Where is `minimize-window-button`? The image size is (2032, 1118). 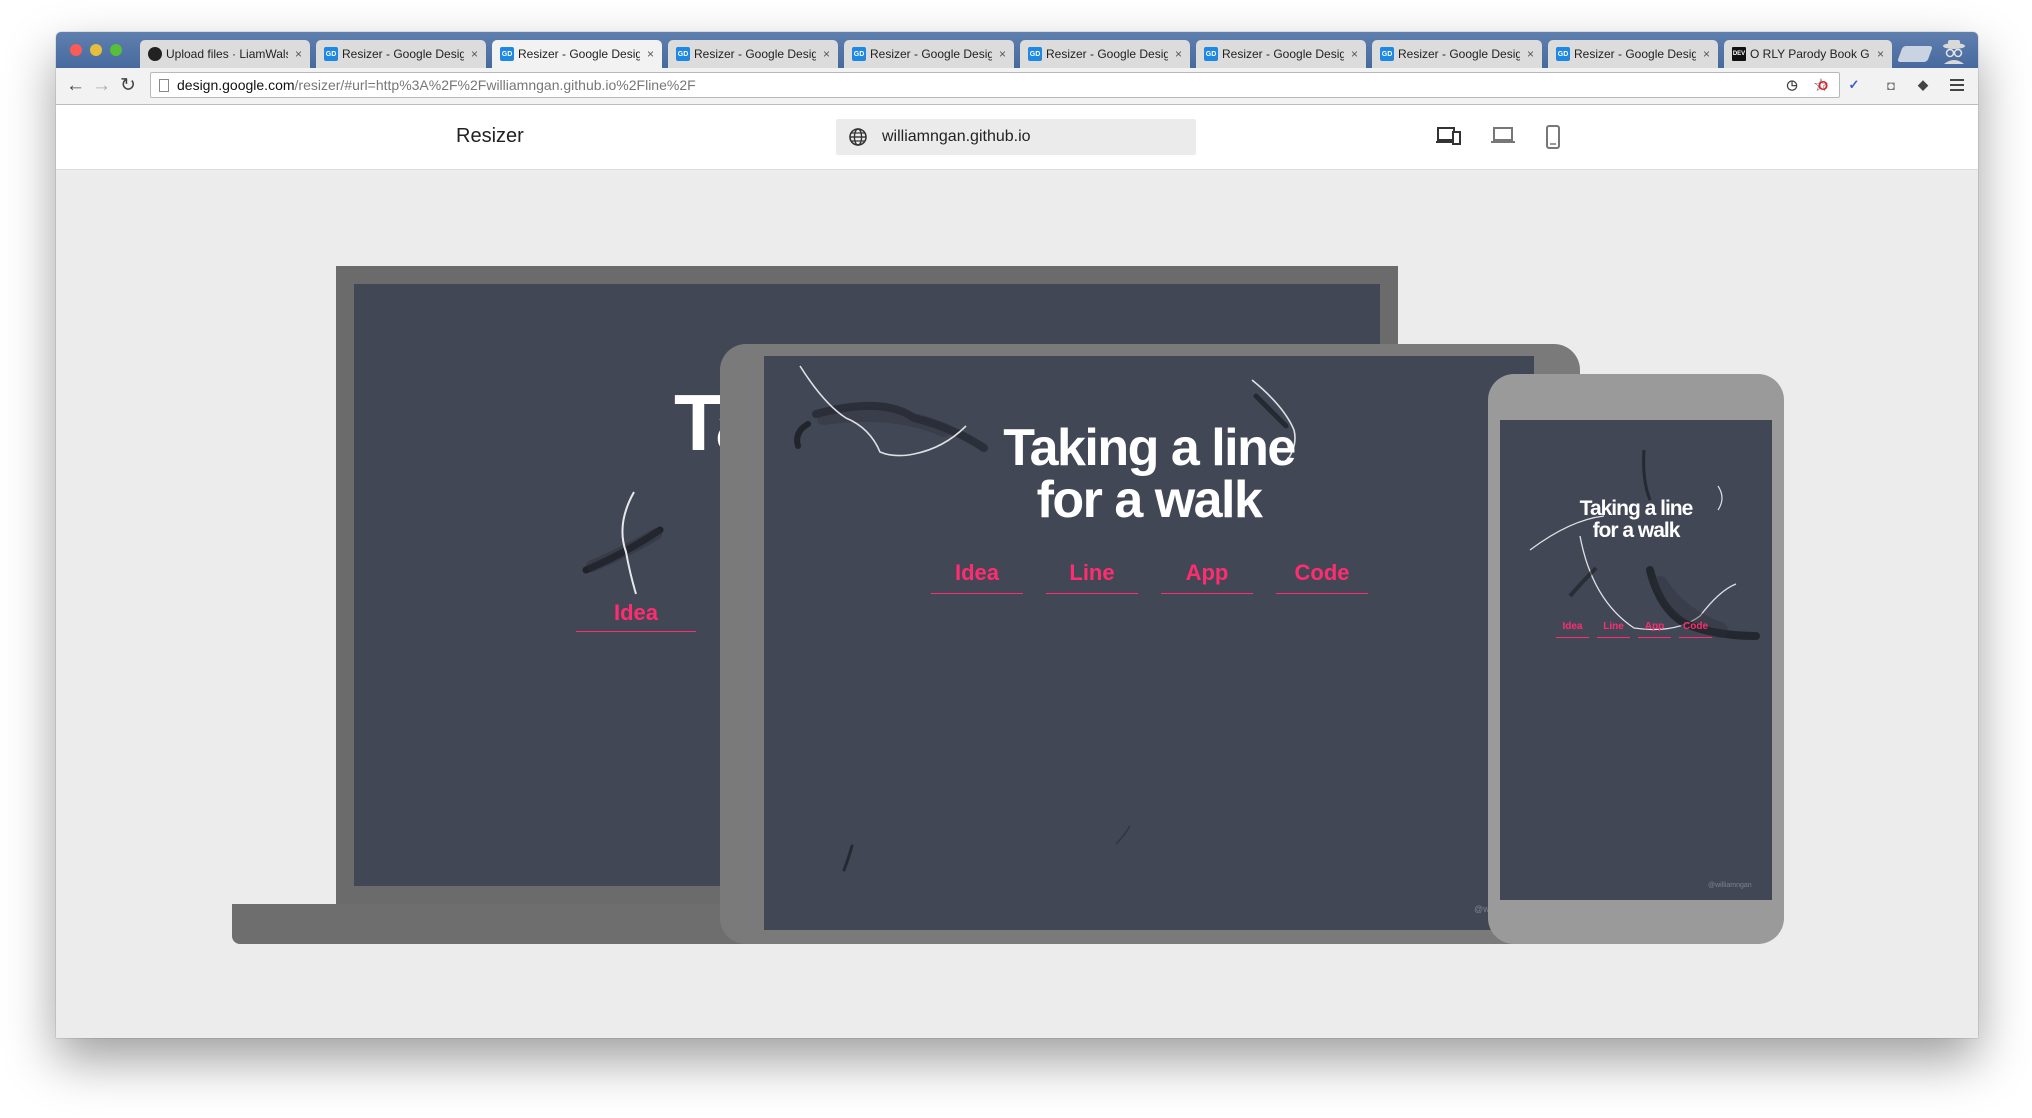 minimize-window-button is located at coordinates (96, 50).